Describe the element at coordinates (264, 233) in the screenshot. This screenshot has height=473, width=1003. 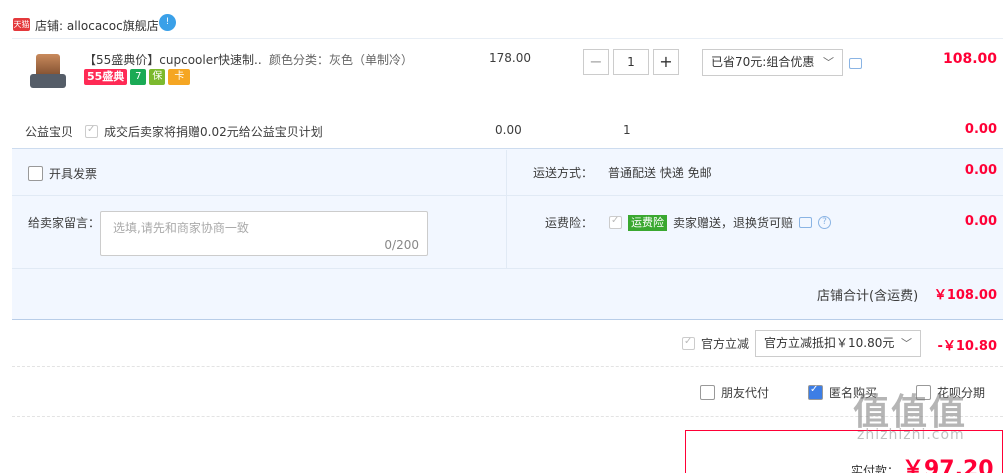
I see `seller-message-input: 选填,请先和商家协商一致 0/200` at that location.